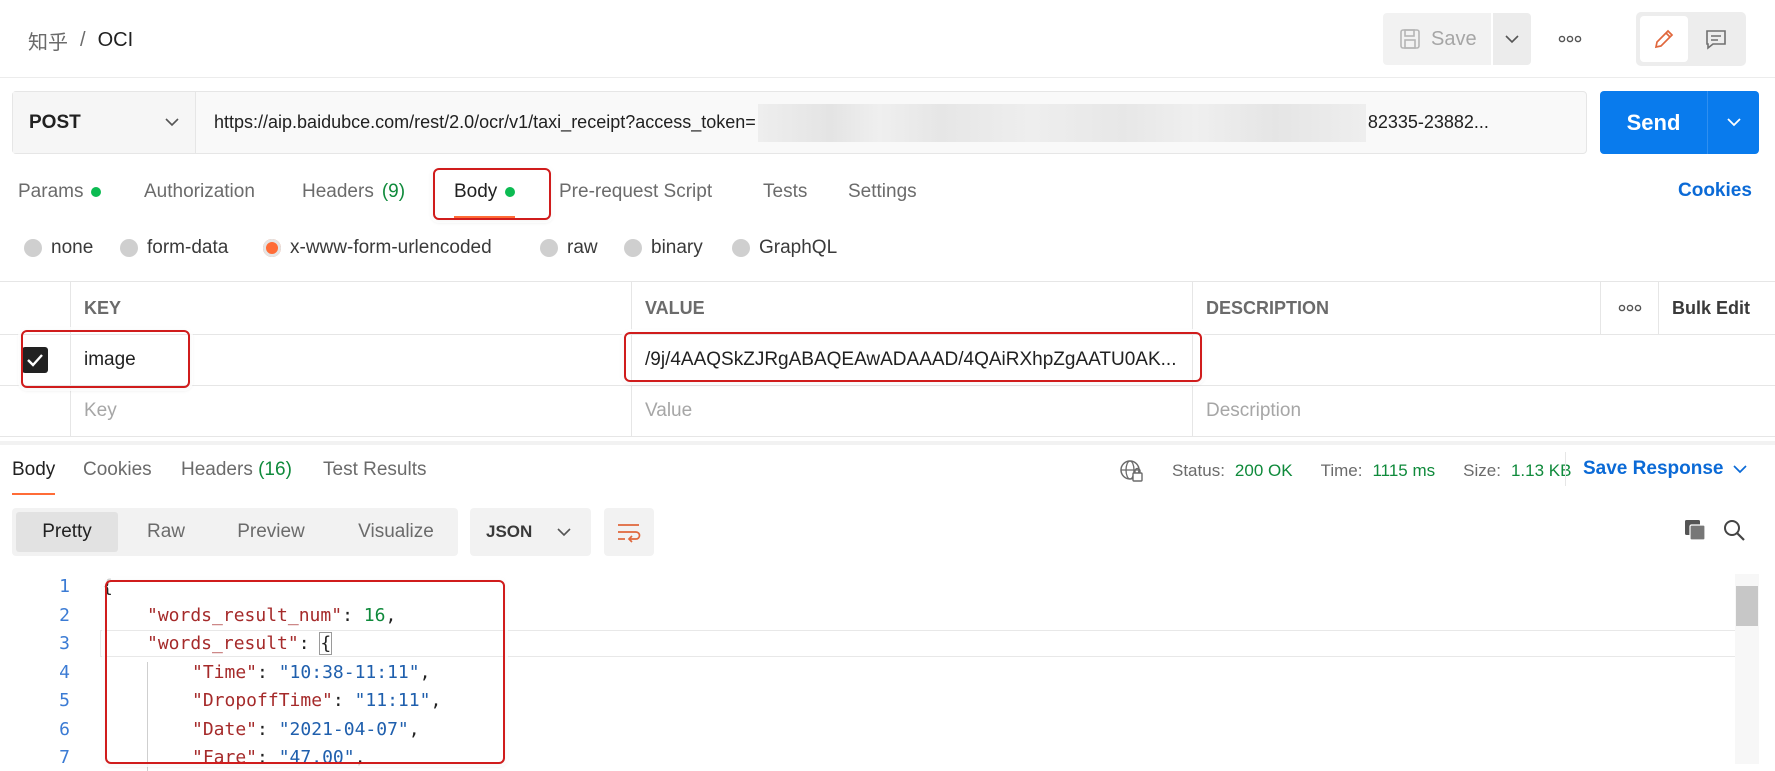  Describe the element at coordinates (217, 469) in the screenshot. I see `response-tab-label: Headers` at that location.